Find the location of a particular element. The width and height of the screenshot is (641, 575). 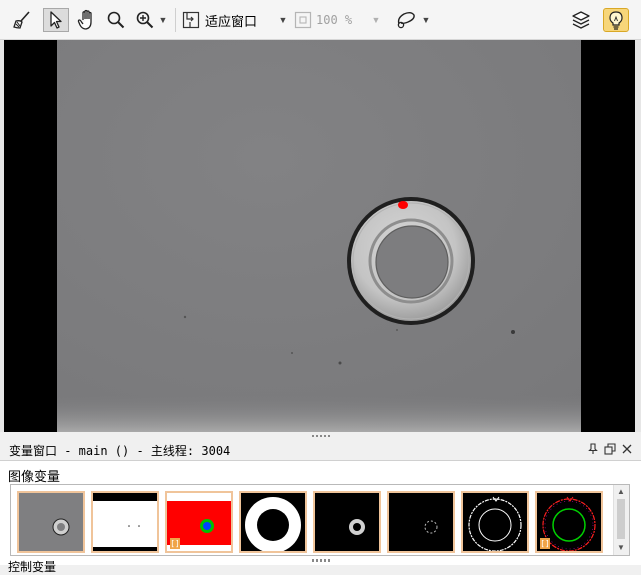

splitter-handle-bottom is located at coordinates (321, 560).